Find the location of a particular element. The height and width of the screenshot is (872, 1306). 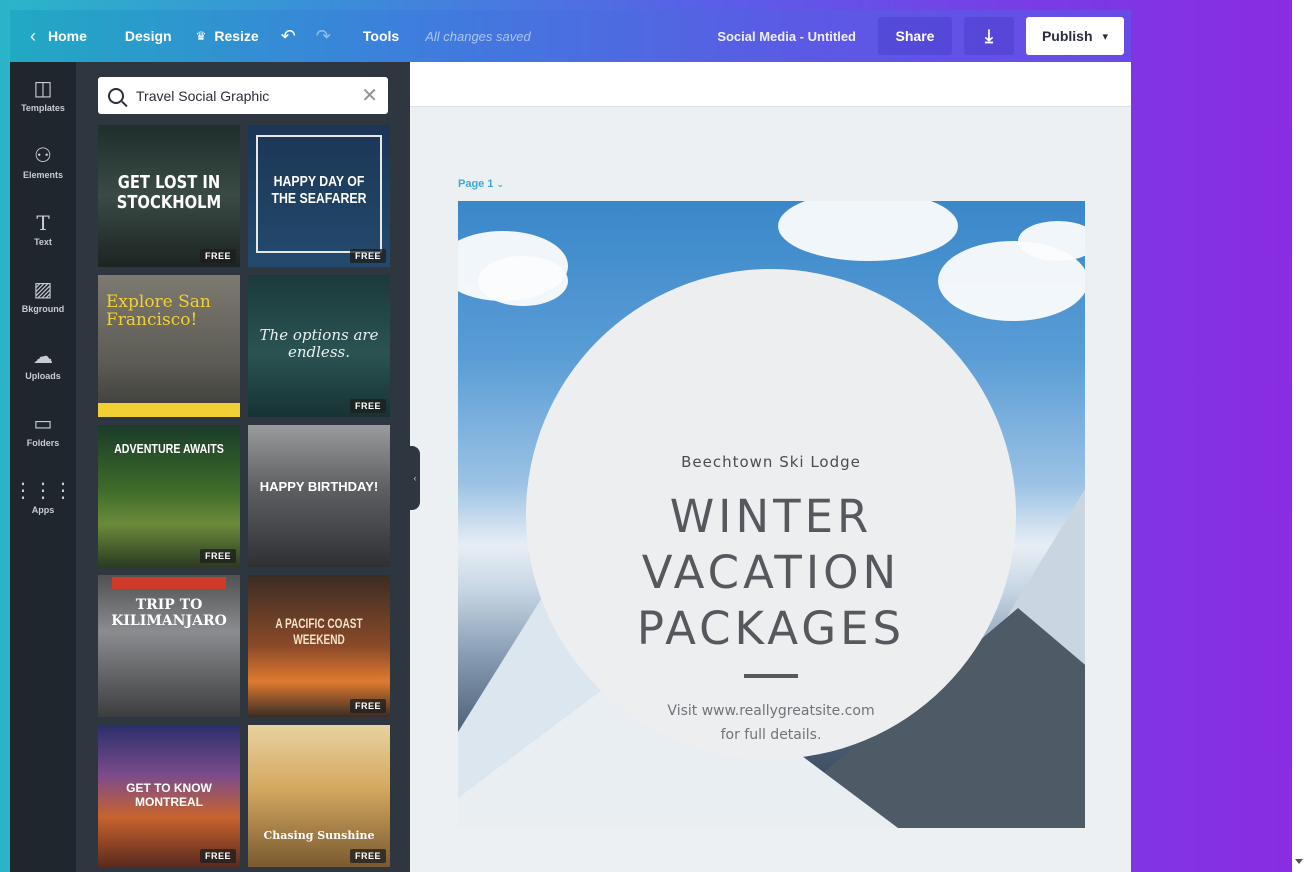

page-selector: Page 1 ⌄ is located at coordinates (481, 184).